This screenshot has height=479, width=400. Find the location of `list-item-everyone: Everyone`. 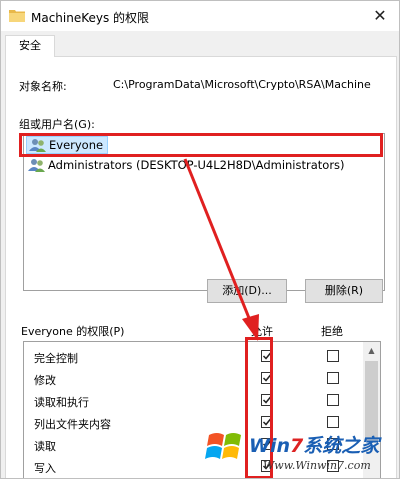

list-item-everyone: Everyone is located at coordinates (67, 145).